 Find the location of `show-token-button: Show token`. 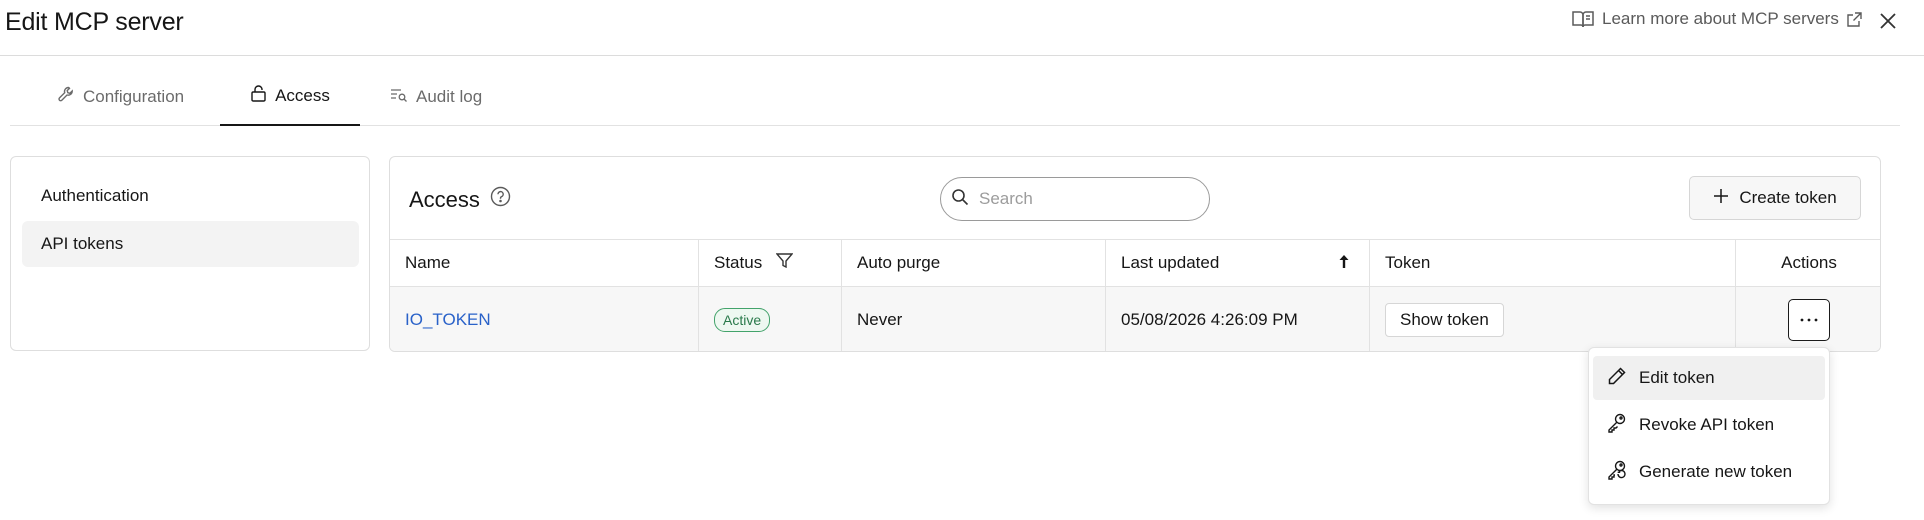

show-token-button: Show token is located at coordinates (1444, 320).